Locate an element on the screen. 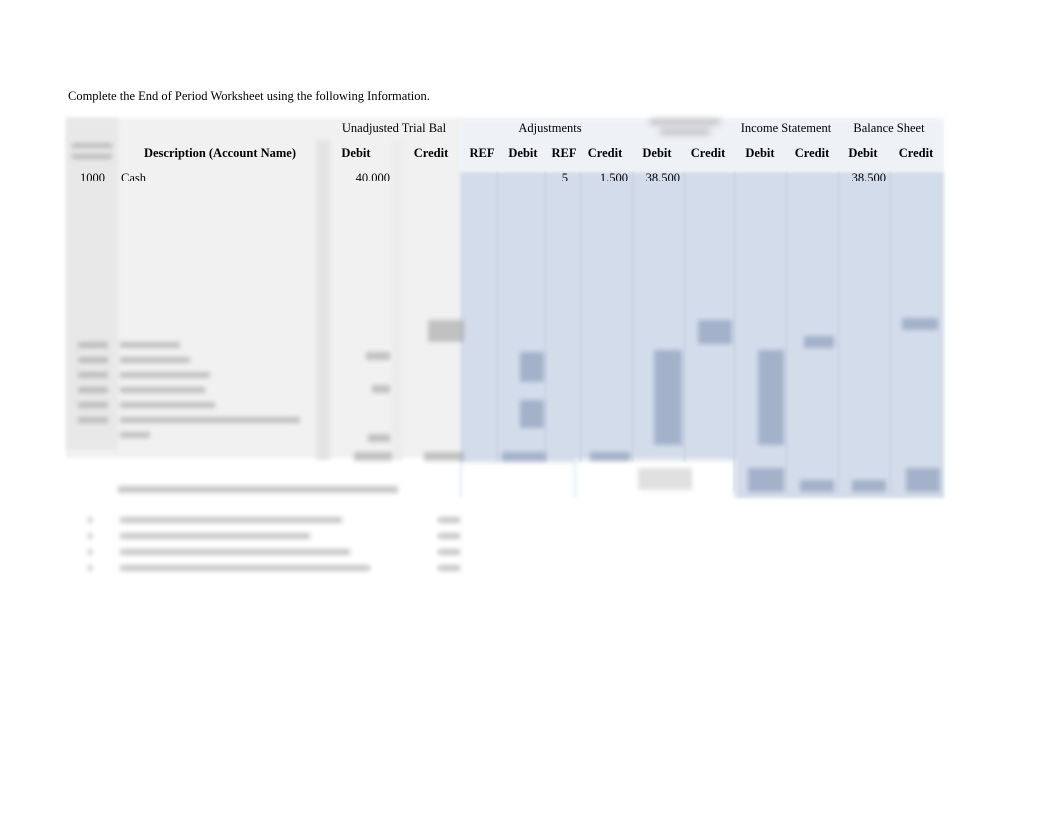 This screenshot has width=1062, height=822. bs-debit-value: 38,500 is located at coordinates (868, 176).